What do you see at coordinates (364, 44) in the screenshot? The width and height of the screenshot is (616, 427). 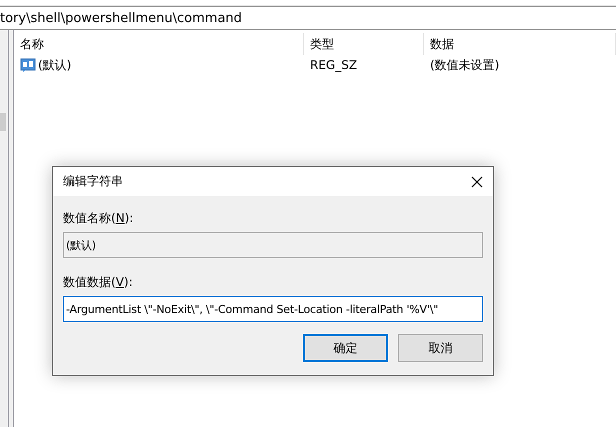 I see `column-header: 类型` at bounding box center [364, 44].